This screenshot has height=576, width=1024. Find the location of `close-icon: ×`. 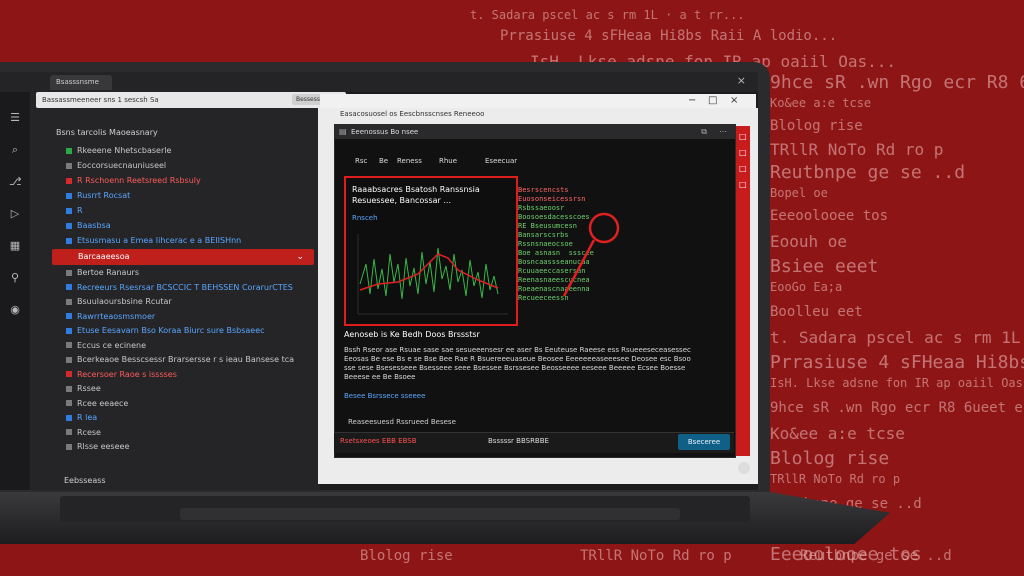

close-icon: × is located at coordinates (734, 101).